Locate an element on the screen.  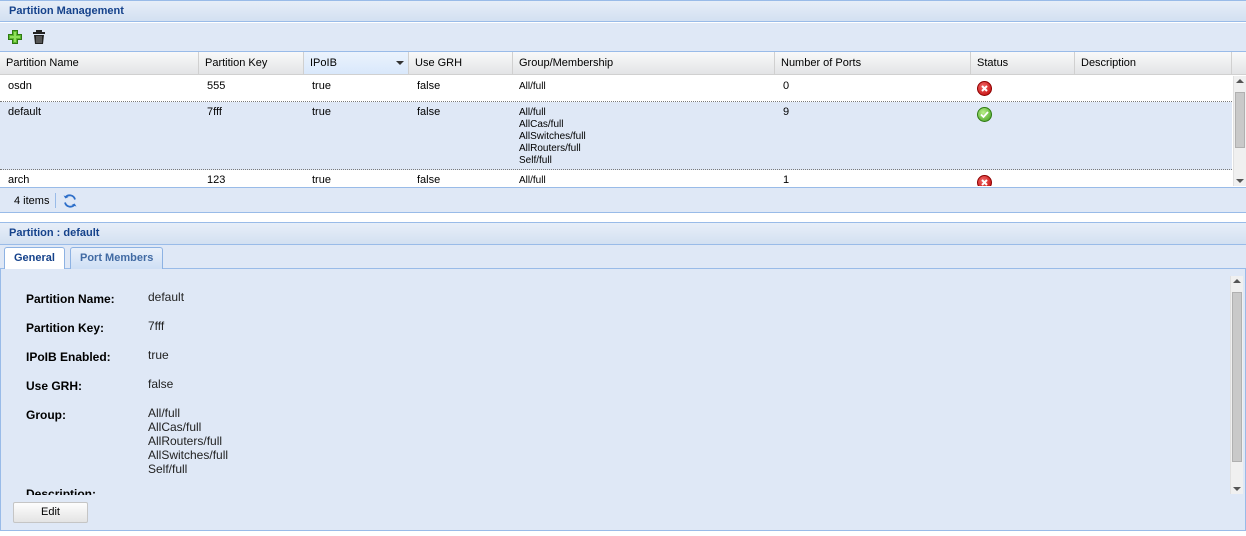
detail-title: Partition : default is located at coordinates (54, 233).